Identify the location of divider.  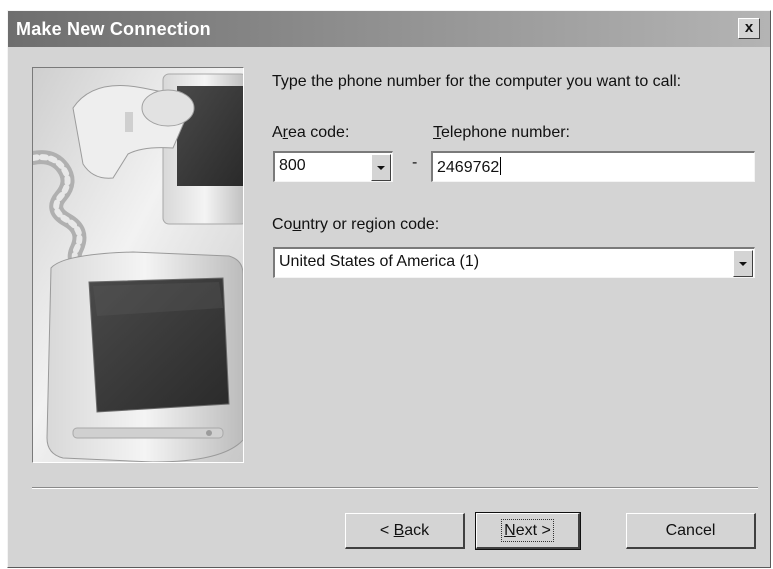
(395, 488).